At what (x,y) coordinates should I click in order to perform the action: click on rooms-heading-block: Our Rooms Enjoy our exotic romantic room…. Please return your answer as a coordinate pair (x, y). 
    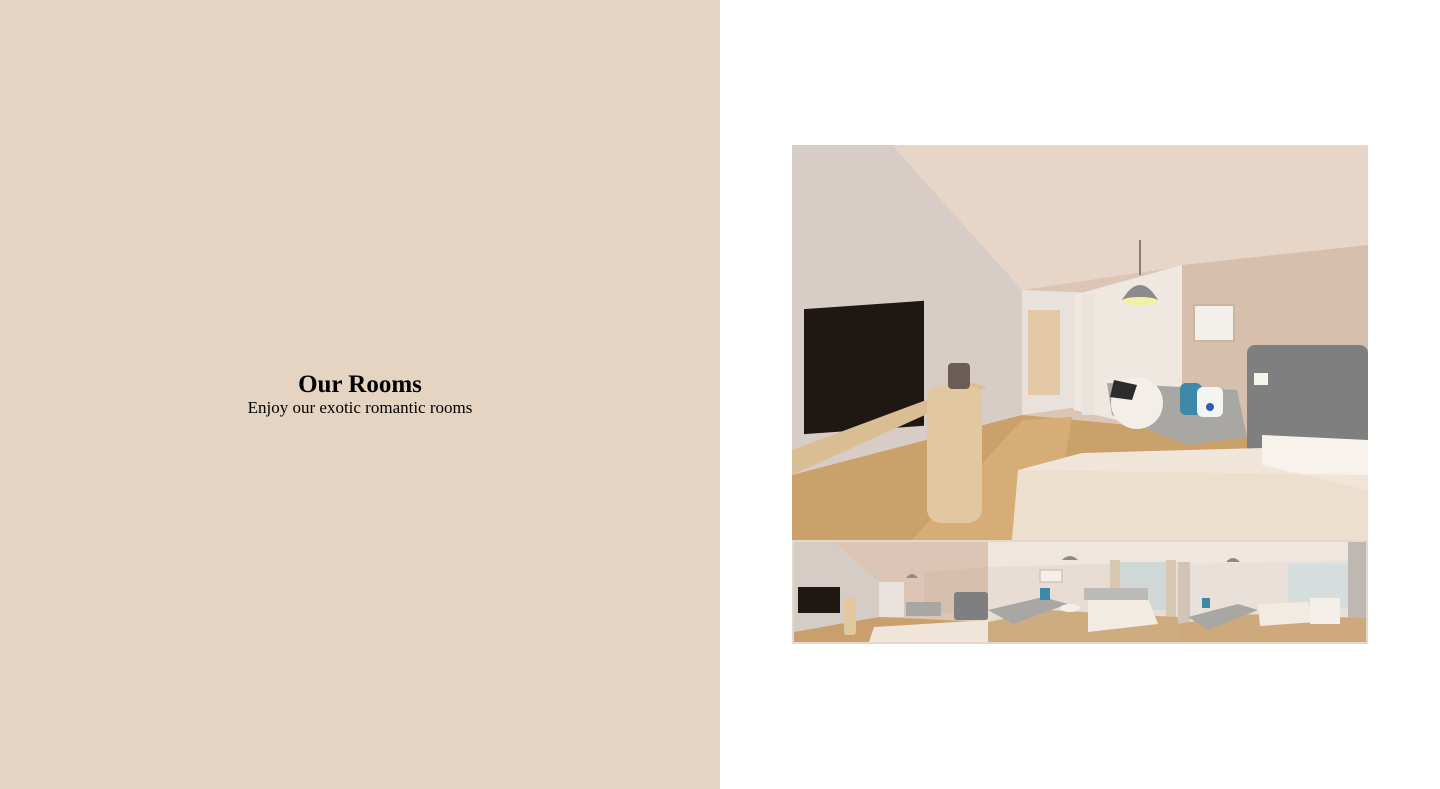
    Looking at the image, I should click on (360, 394).